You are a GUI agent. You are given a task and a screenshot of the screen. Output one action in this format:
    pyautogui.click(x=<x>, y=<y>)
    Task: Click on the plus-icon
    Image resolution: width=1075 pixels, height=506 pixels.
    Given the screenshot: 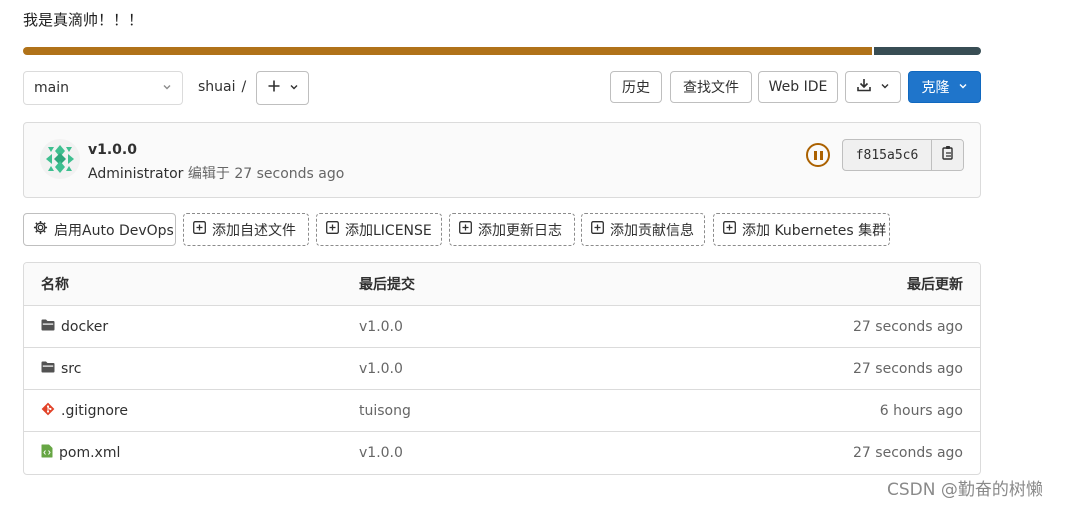 What is the action you would take?
    pyautogui.click(x=274, y=88)
    